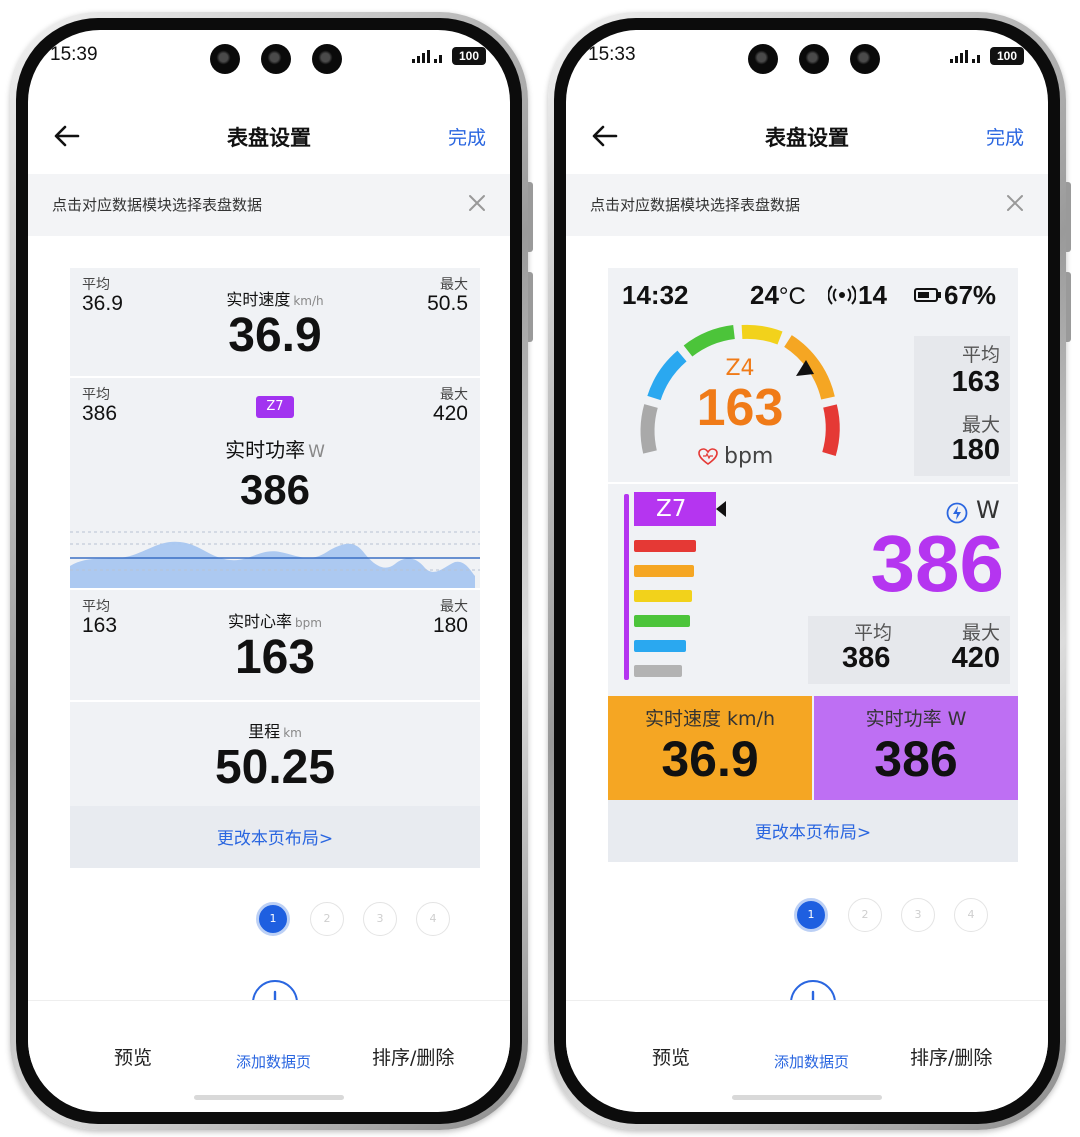  Describe the element at coordinates (660, 646) in the screenshot. I see `zone-bar-z2` at that location.